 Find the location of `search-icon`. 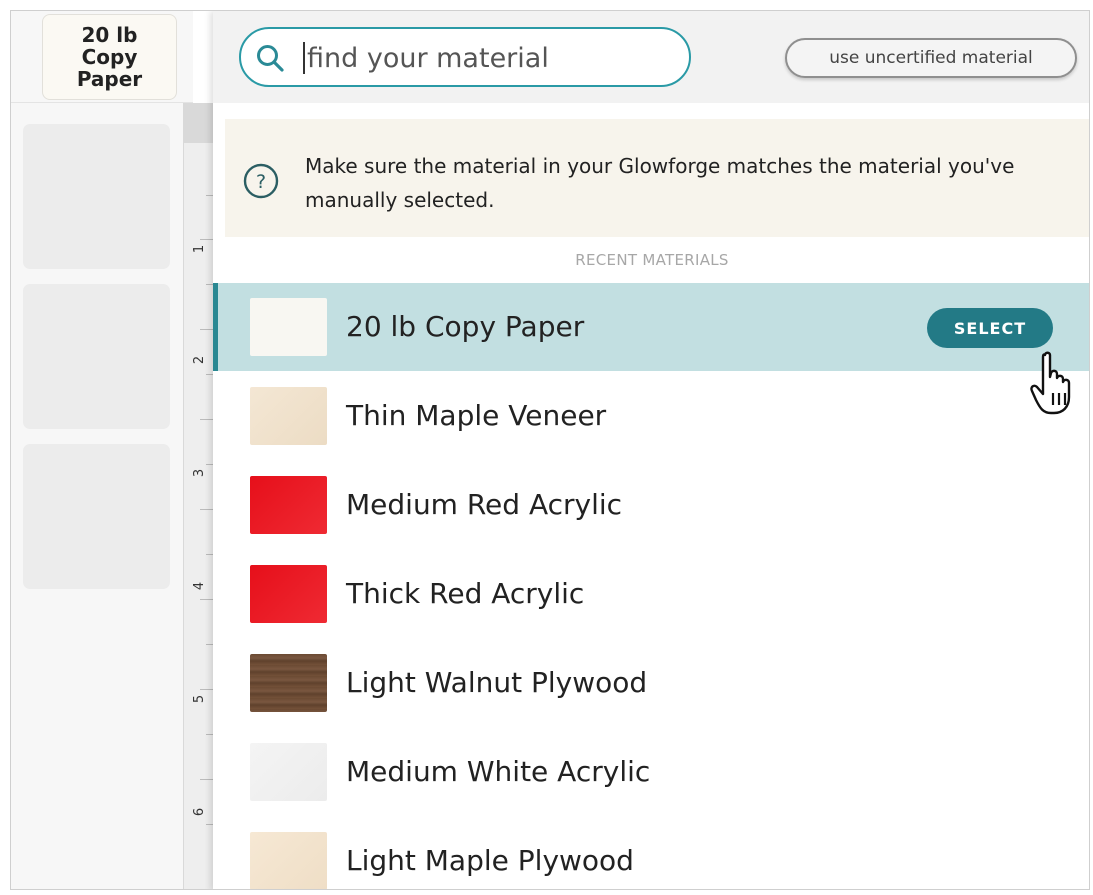

search-icon is located at coordinates (270, 58).